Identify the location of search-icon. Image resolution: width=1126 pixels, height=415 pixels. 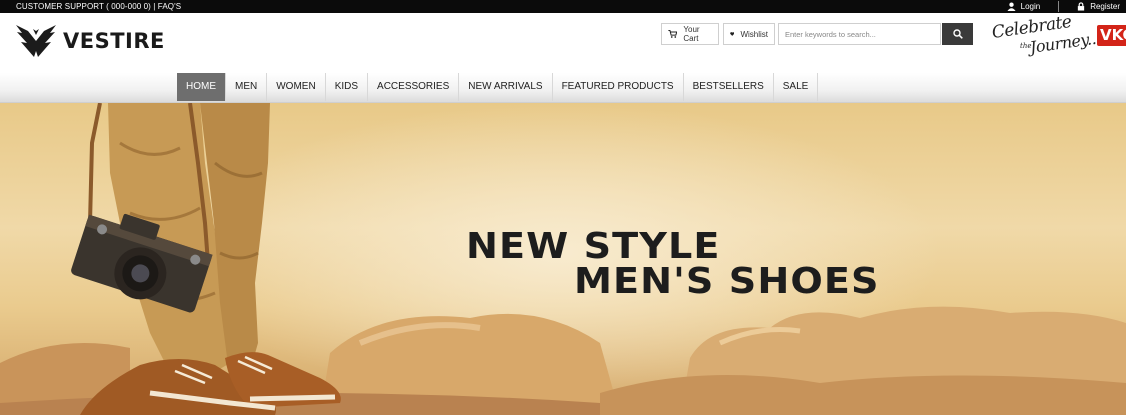
(957, 34).